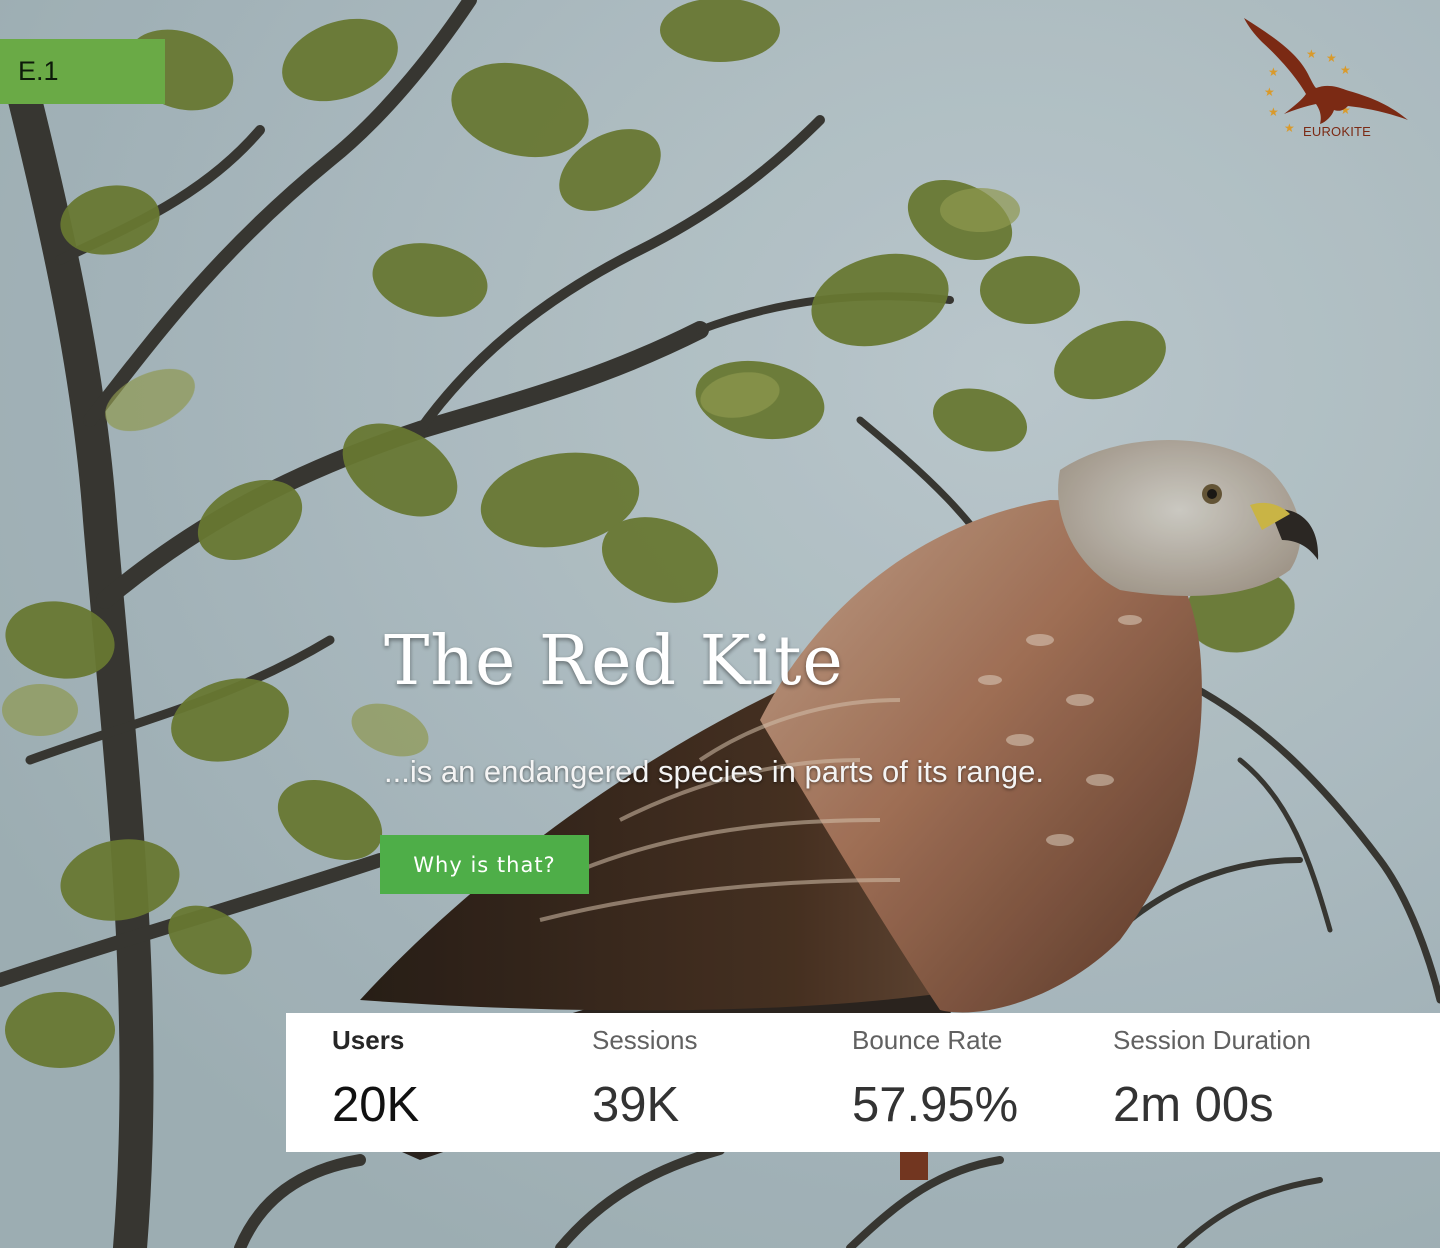 The height and width of the screenshot is (1248, 1440). Describe the element at coordinates (1212, 1040) in the screenshot. I see `stat-label: Session Duration` at that location.